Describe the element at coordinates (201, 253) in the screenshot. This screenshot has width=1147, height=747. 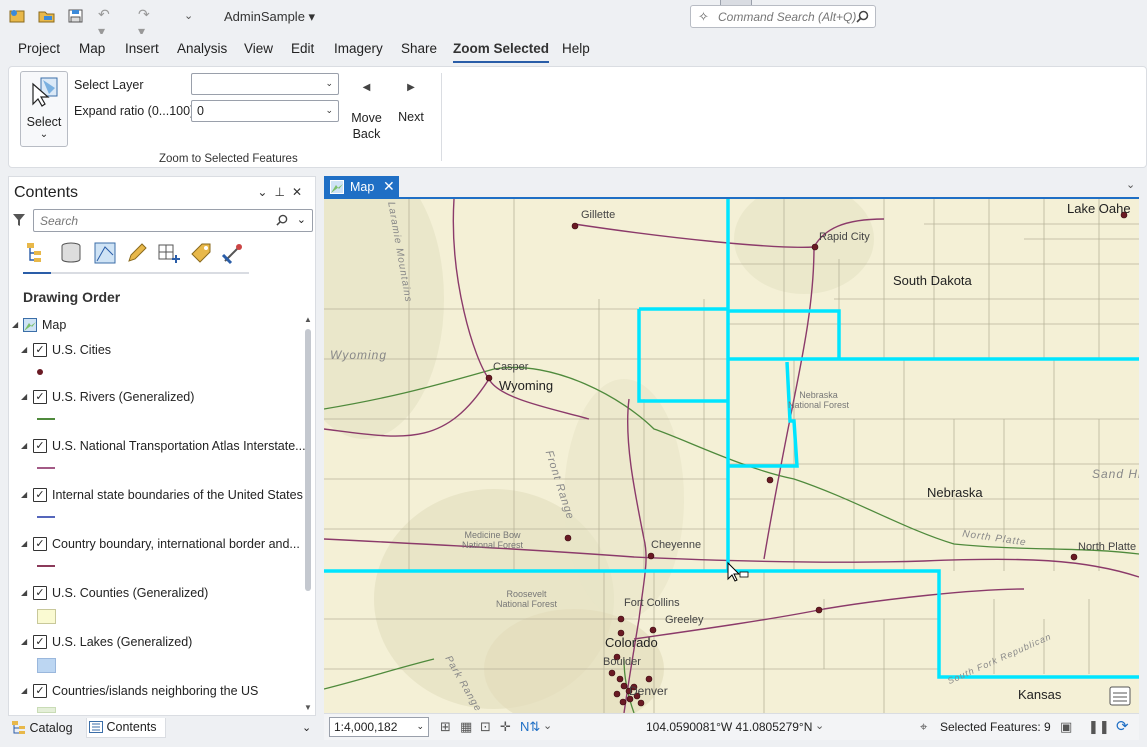
I see `labeling-icon` at that location.